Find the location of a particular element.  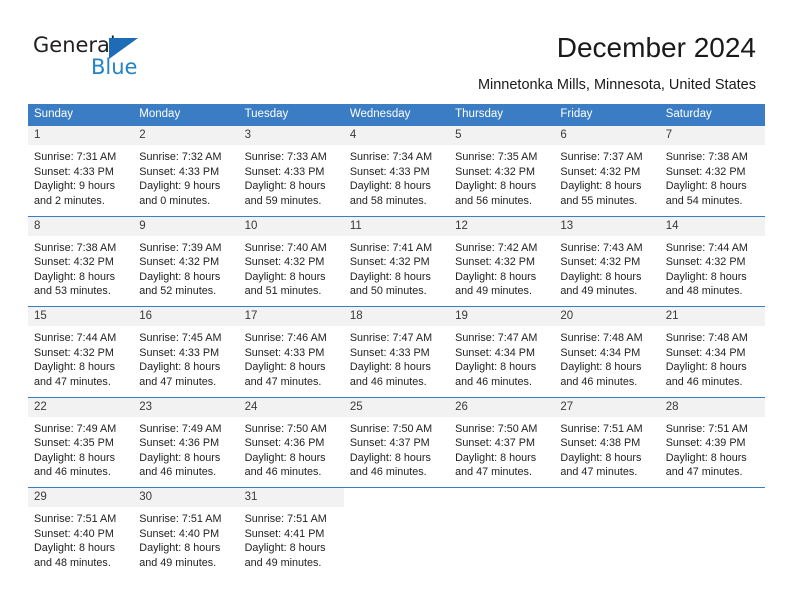

day-detail-line: Sunrise: 7:33 AM is located at coordinates (285, 157).